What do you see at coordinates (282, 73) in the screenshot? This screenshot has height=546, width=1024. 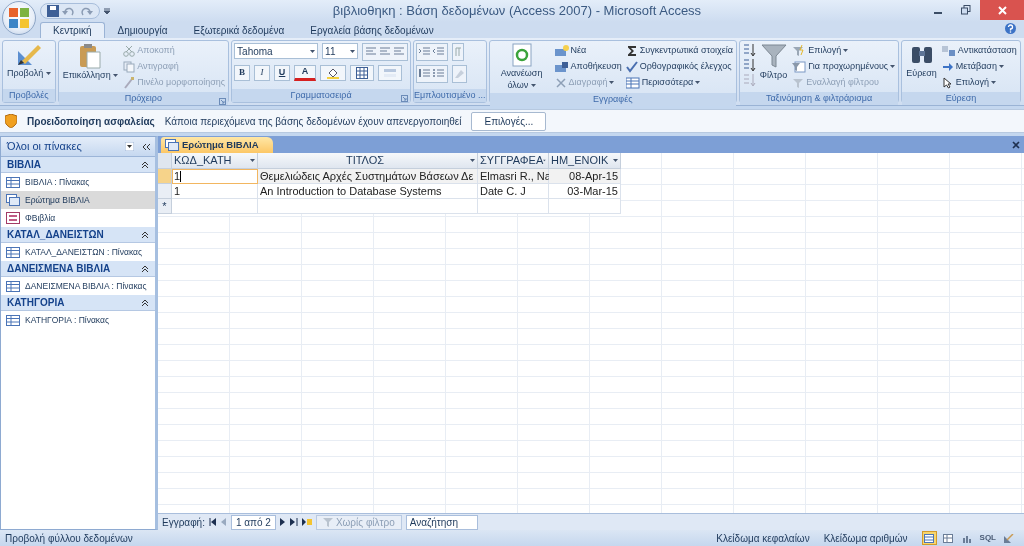 I see `format-button: U` at bounding box center [282, 73].